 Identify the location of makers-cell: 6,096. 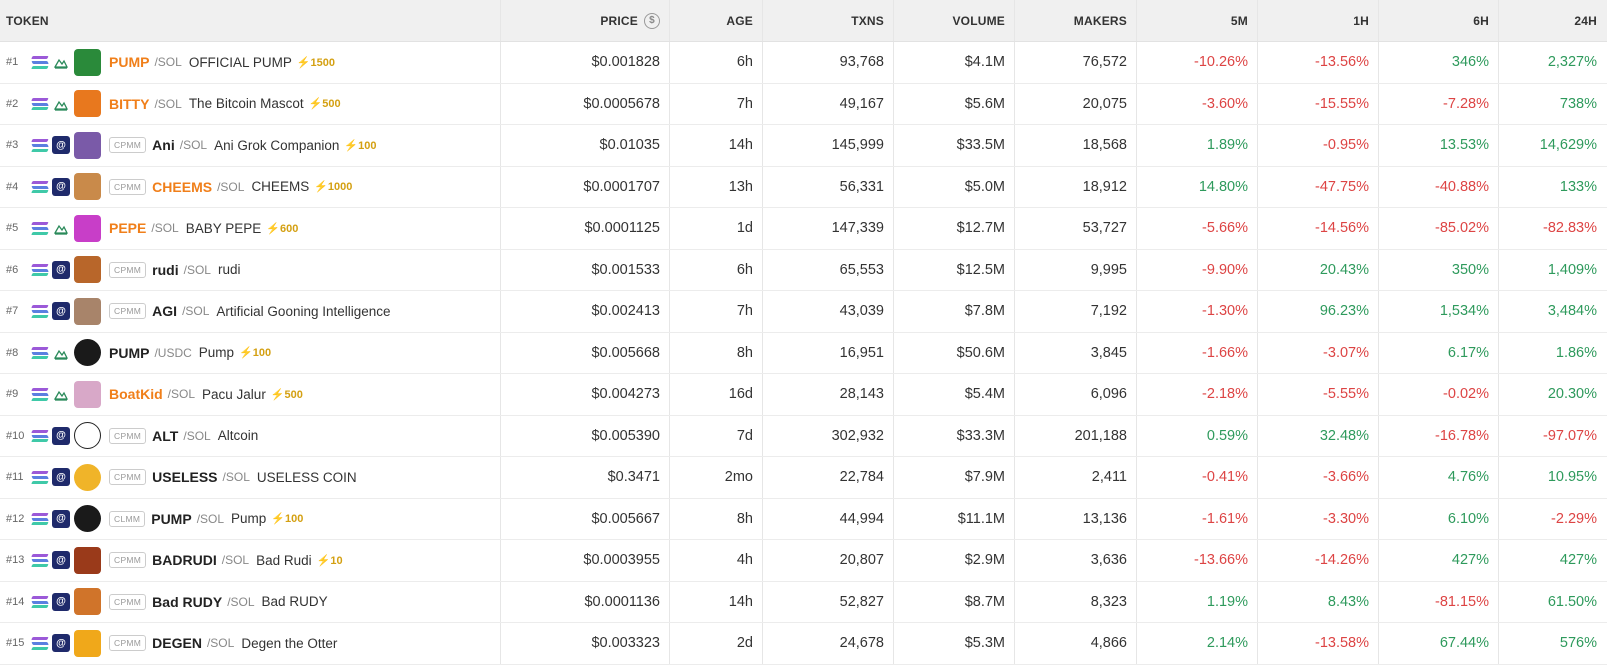
(1076, 394).